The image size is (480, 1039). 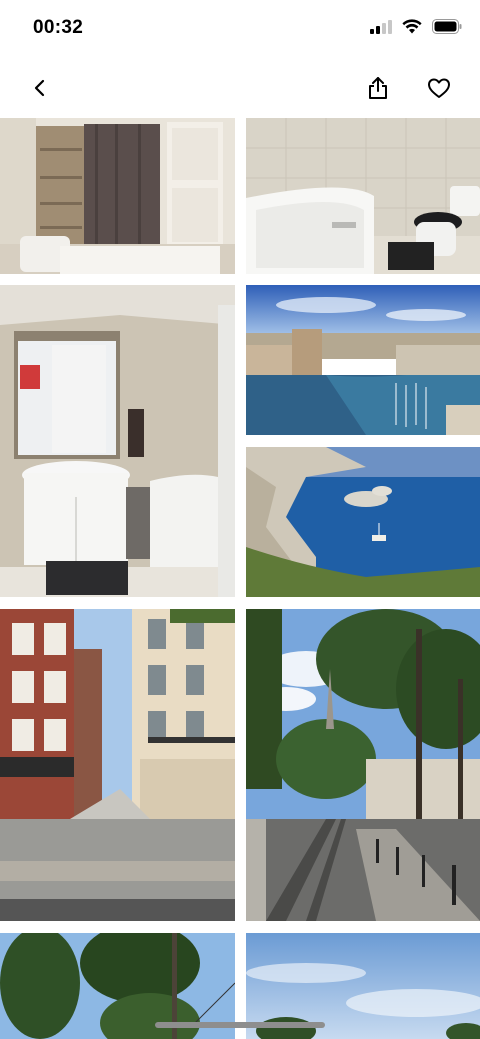 I want to click on share-icon, so click(x=378, y=88).